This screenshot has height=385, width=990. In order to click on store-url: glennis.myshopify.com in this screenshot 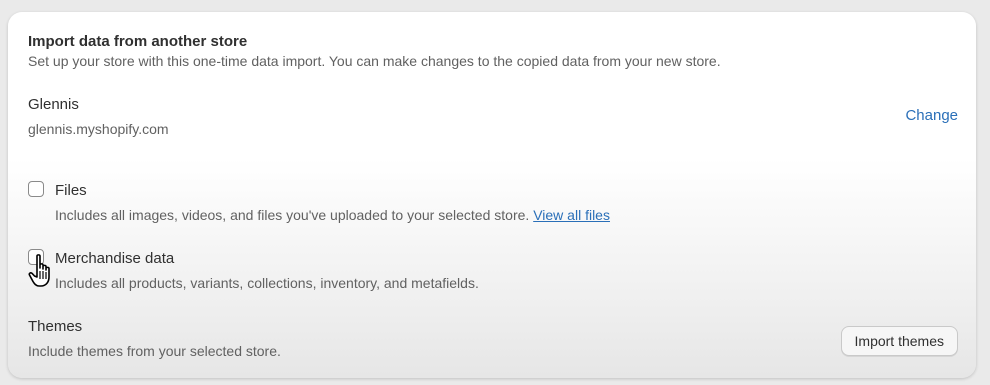, I will do `click(98, 129)`.